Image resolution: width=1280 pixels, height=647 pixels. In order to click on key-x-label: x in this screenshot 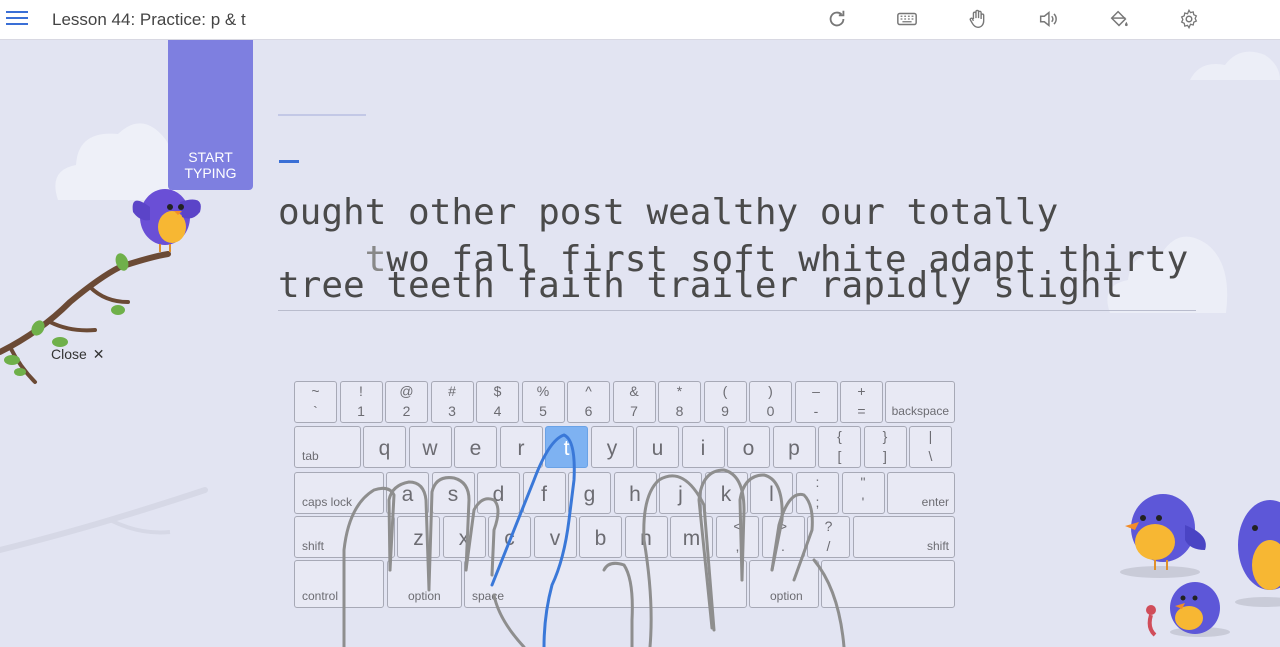, I will do `click(464, 538)`.